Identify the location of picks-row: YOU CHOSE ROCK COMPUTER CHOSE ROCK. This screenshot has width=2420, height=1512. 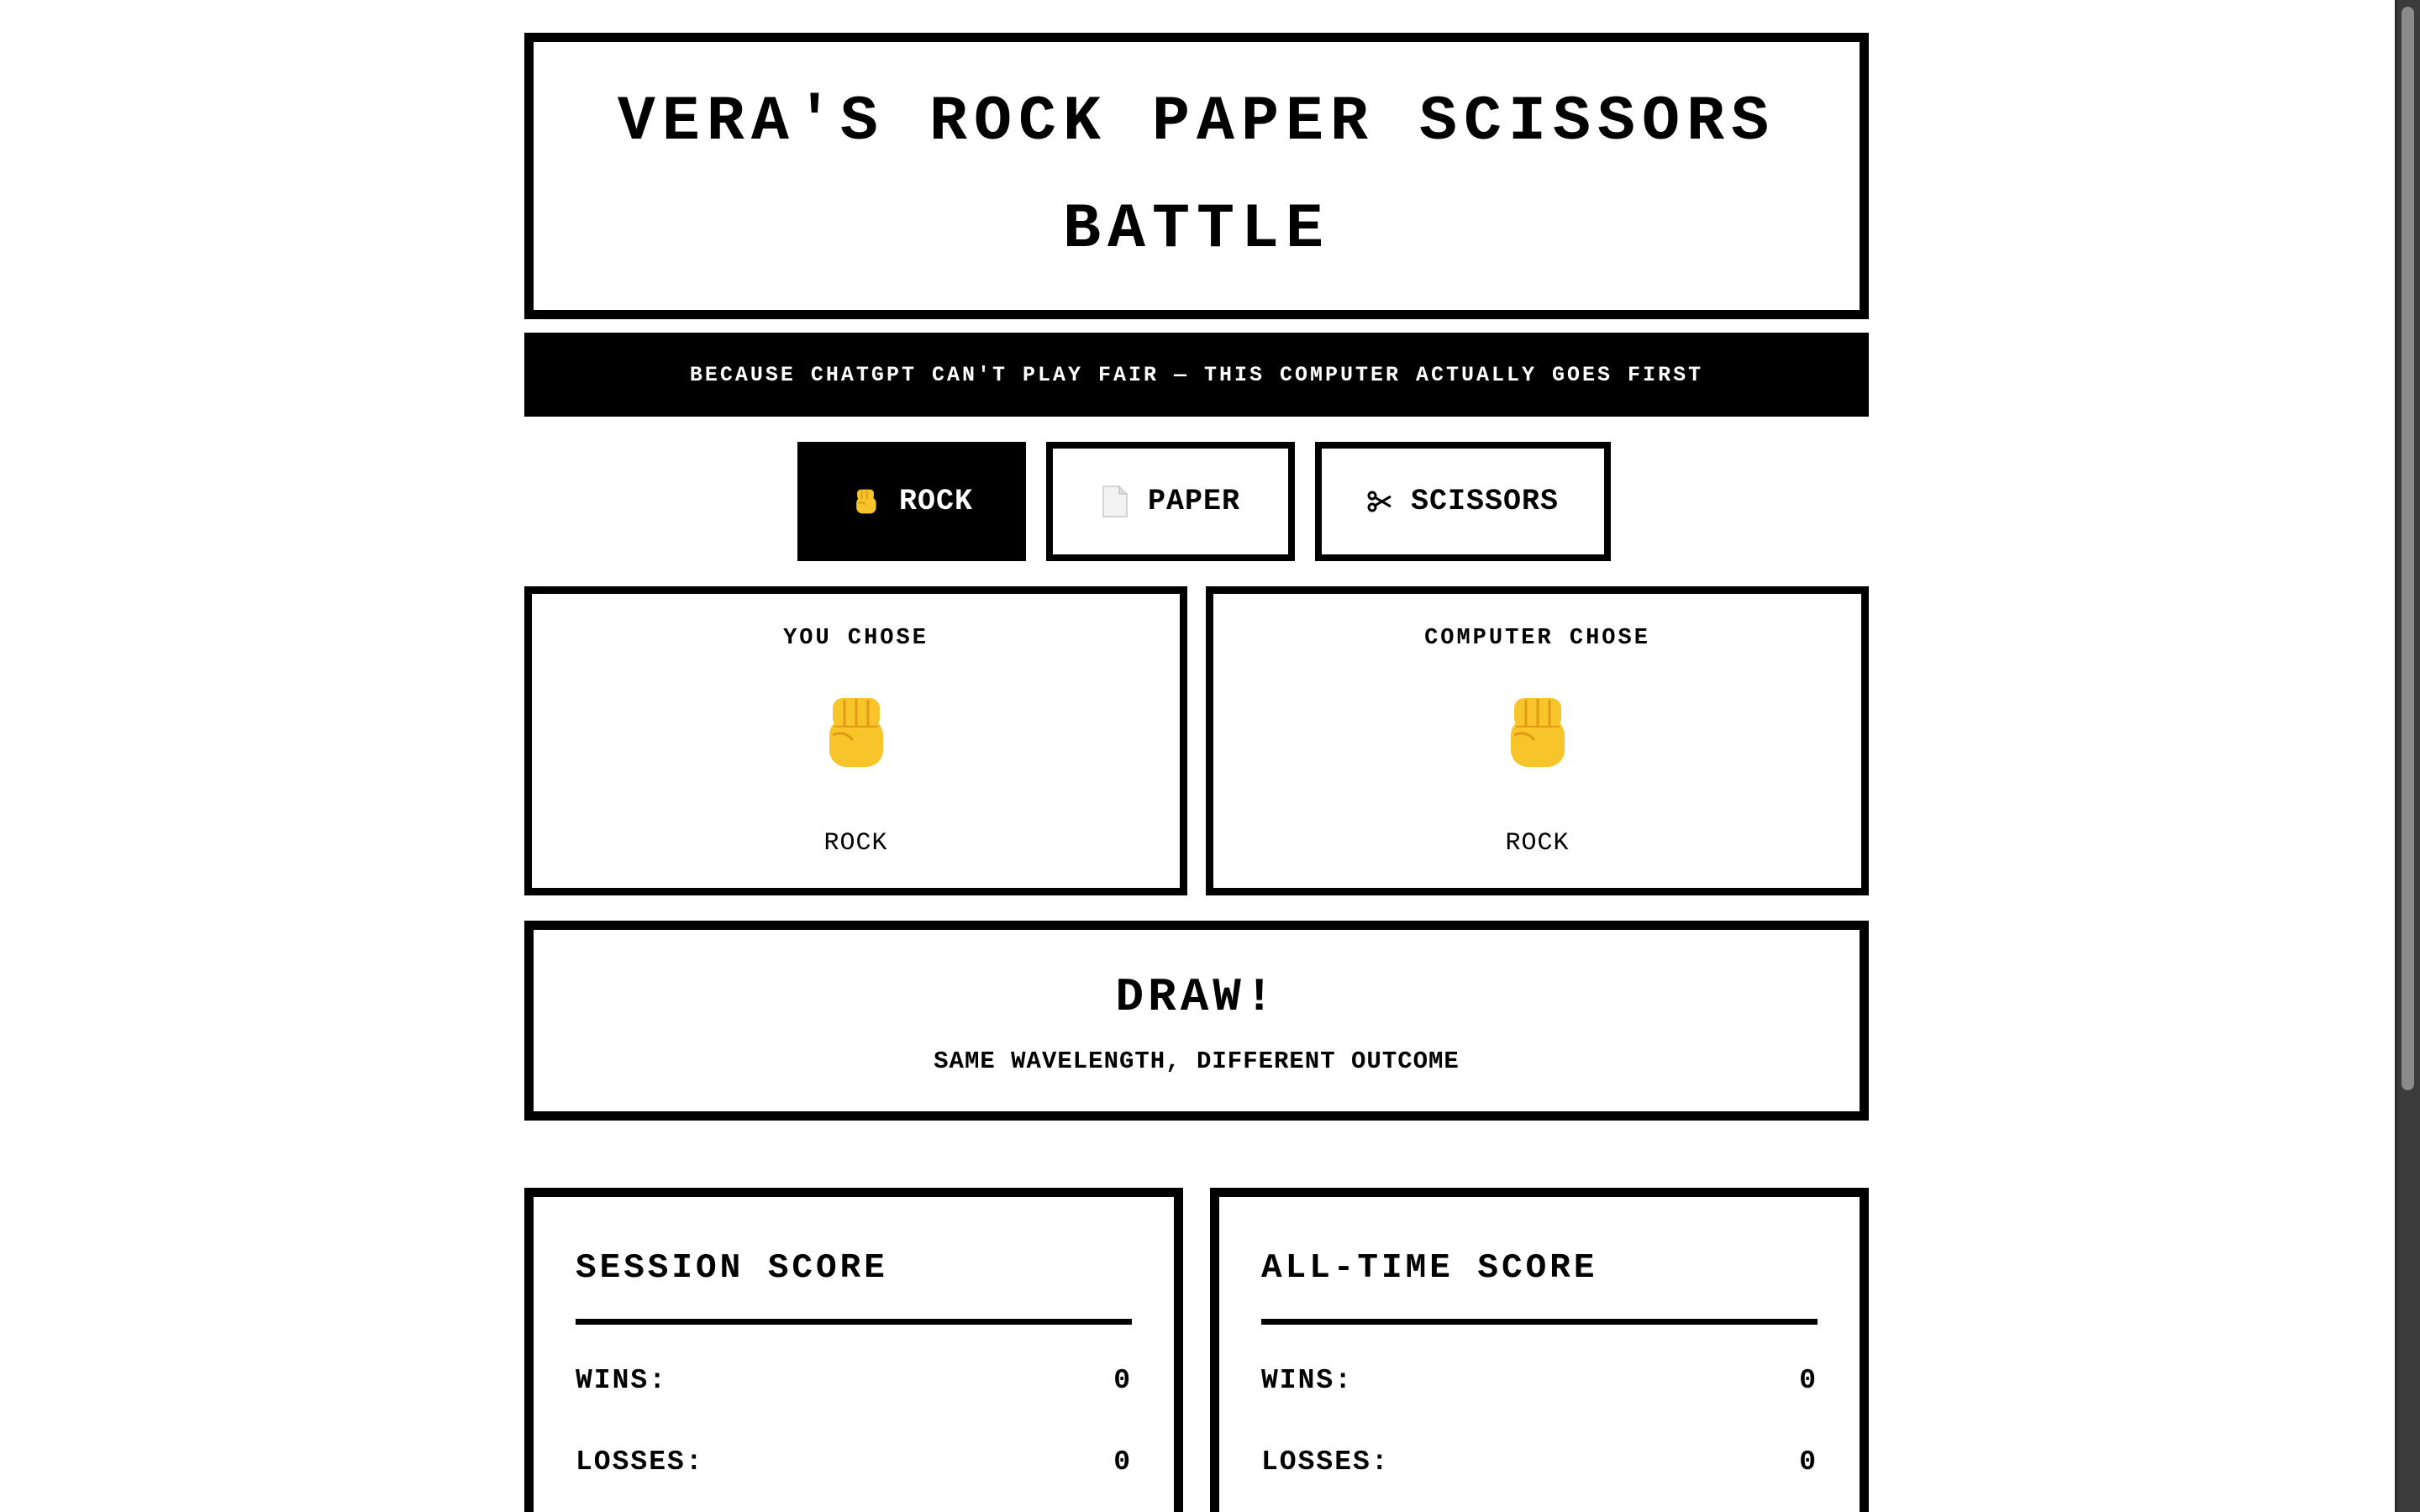
(1196, 740).